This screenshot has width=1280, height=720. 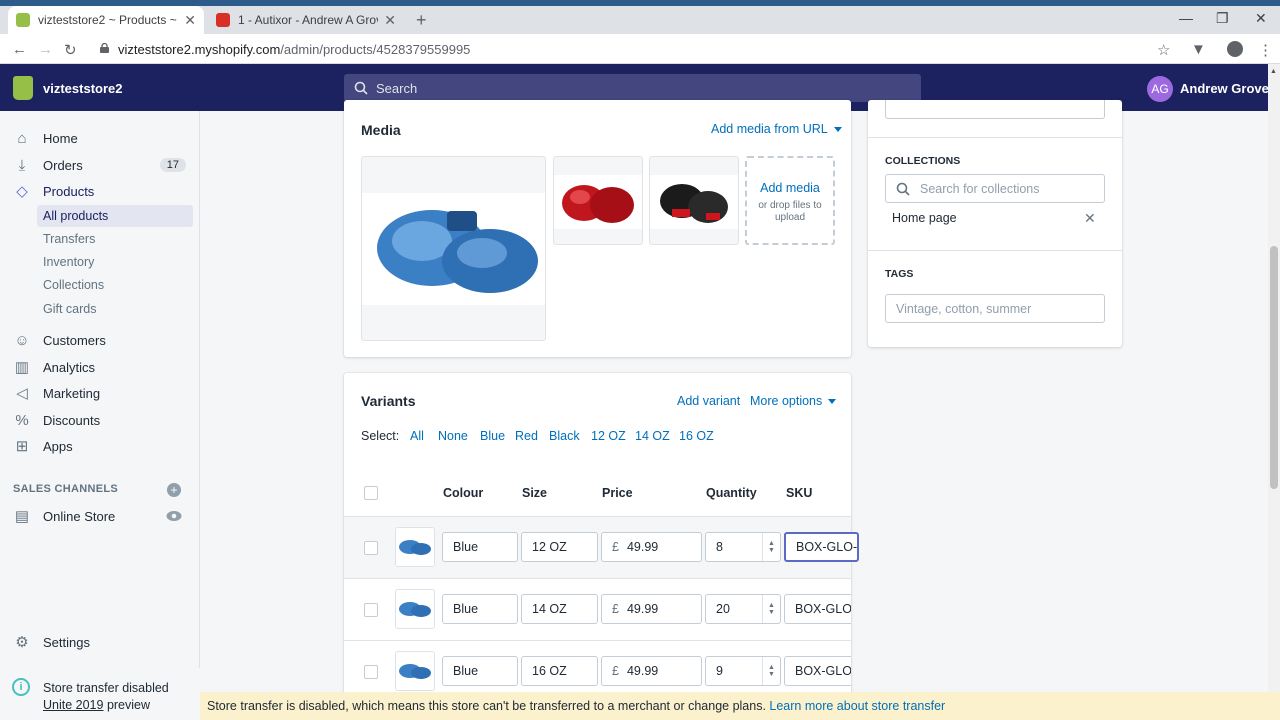 What do you see at coordinates (615, 671) in the screenshot?
I see `currency-symbol: £` at bounding box center [615, 671].